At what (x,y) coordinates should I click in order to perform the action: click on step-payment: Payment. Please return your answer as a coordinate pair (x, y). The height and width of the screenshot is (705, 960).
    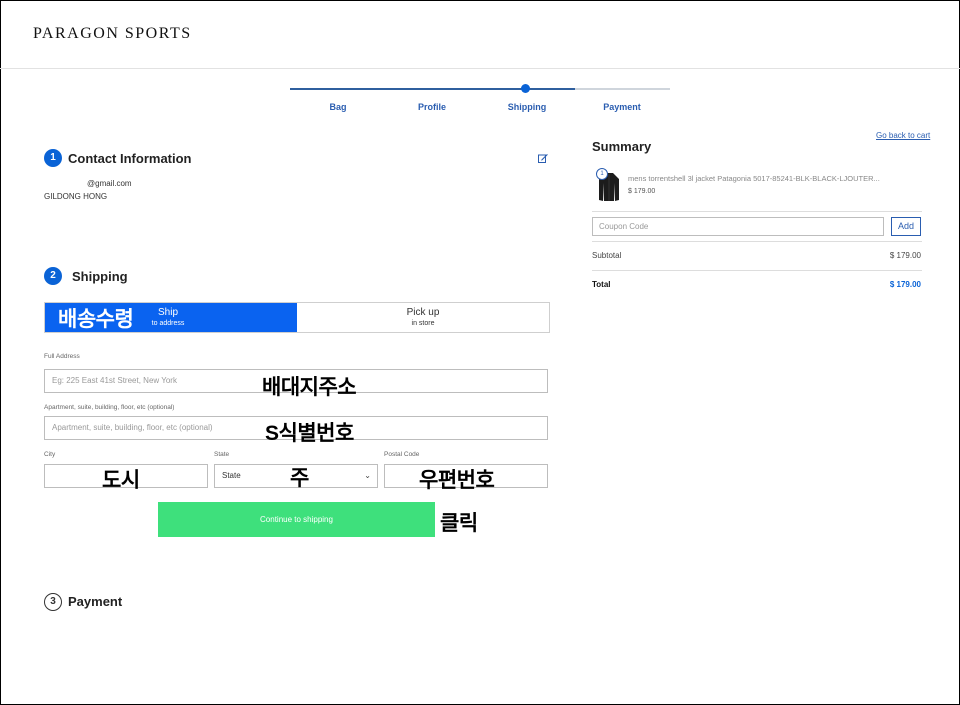
    Looking at the image, I should click on (622, 107).